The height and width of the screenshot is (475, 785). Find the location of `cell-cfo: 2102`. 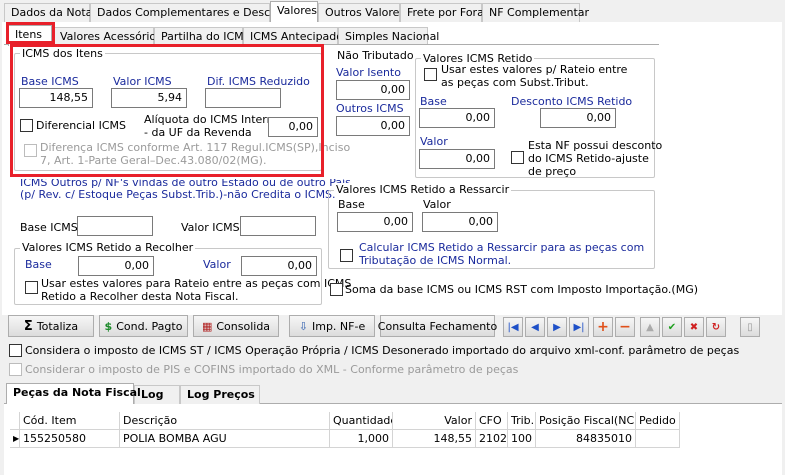

cell-cfo: 2102 is located at coordinates (492, 439).